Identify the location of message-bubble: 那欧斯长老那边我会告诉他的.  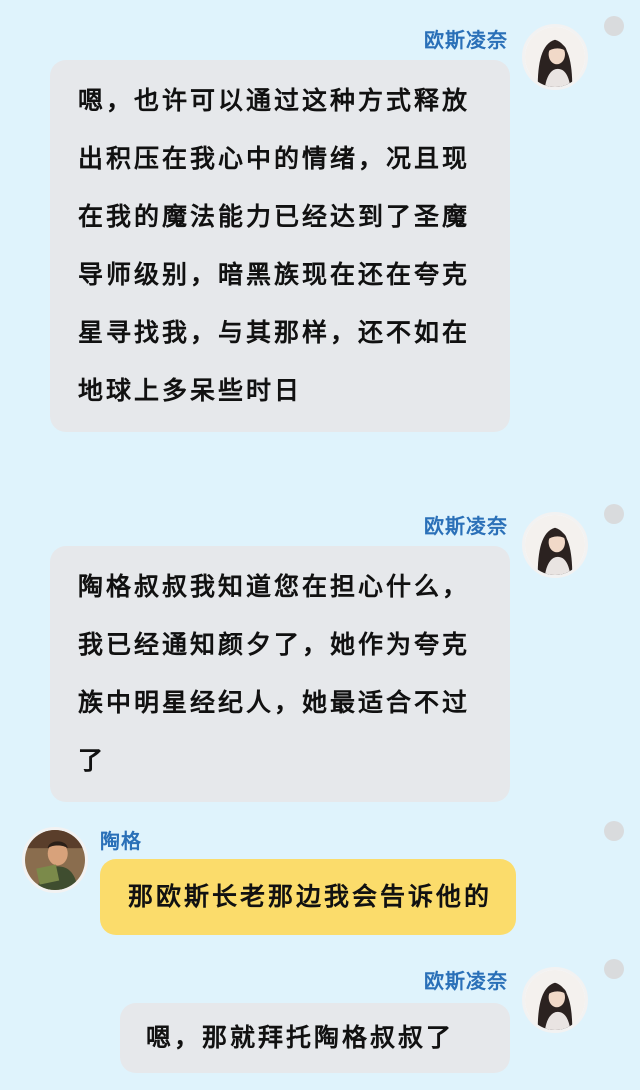
(308, 897).